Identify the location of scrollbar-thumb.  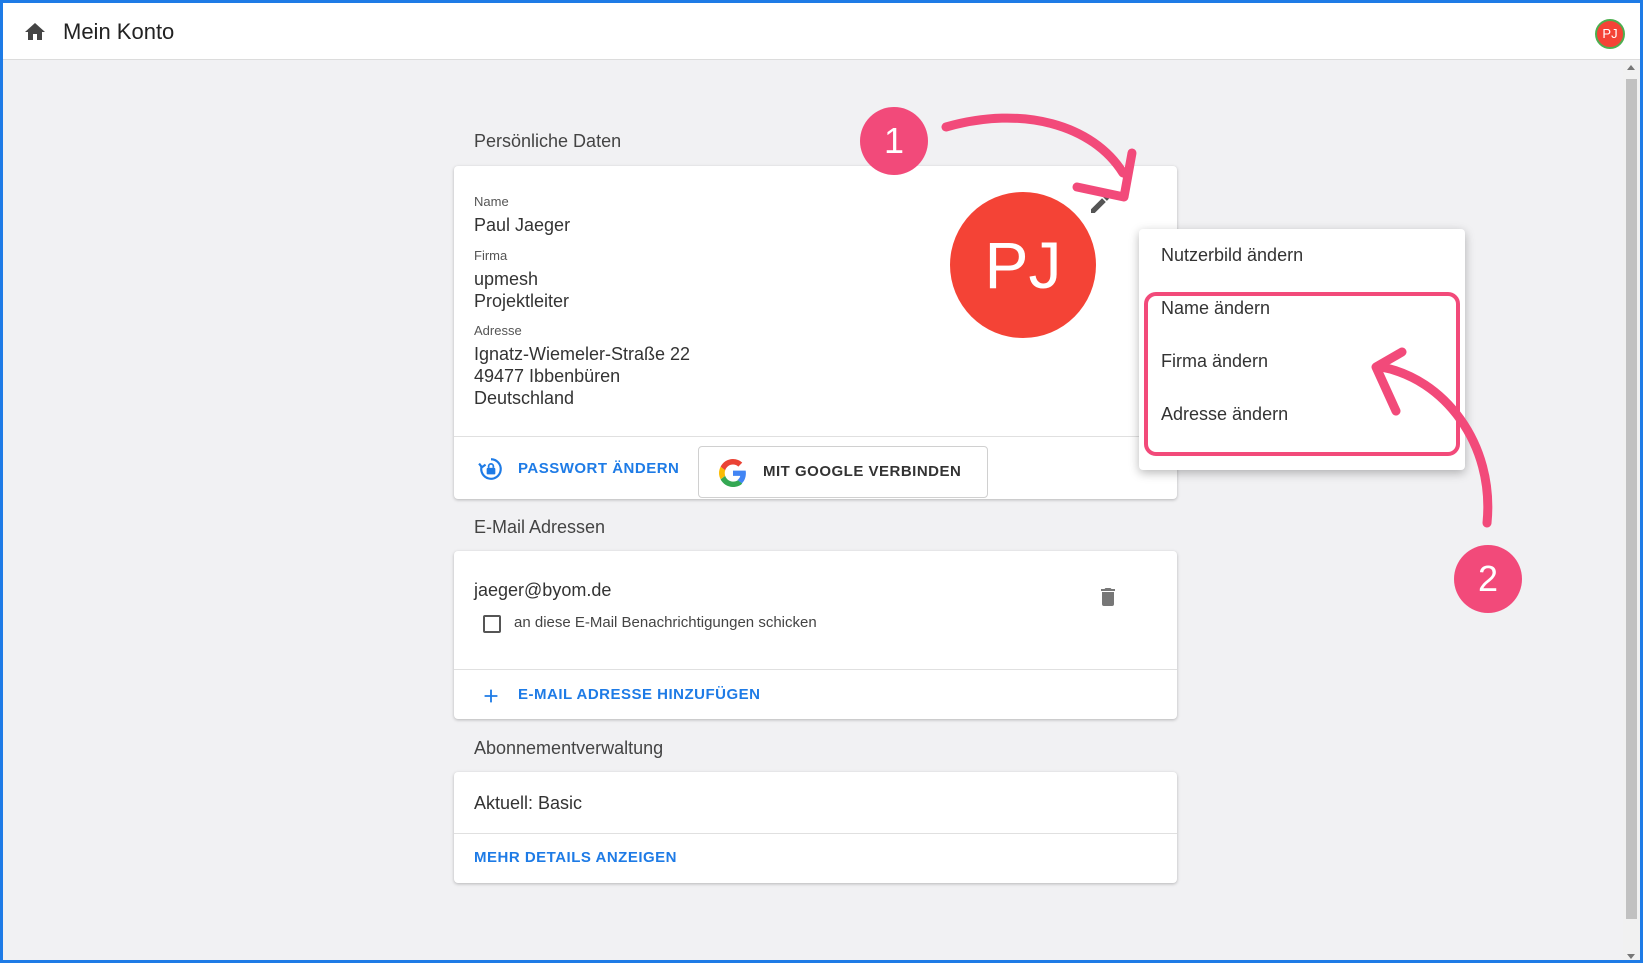
(1631, 499).